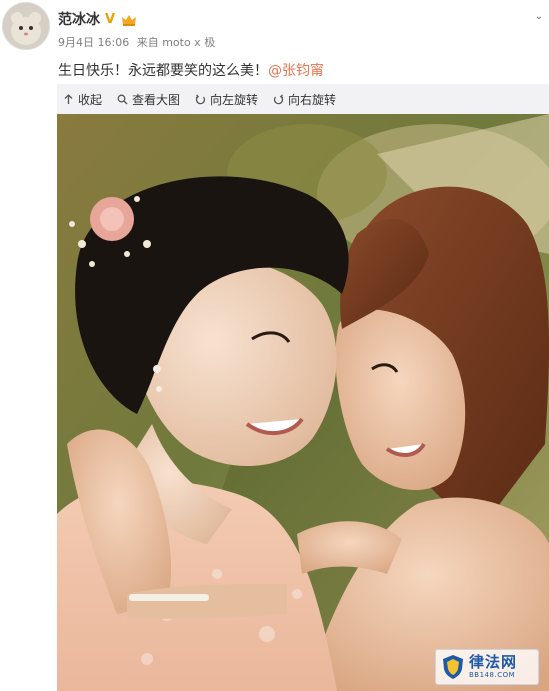 Image resolution: width=549 pixels, height=691 pixels. I want to click on rotate-left-icon, so click(200, 98).